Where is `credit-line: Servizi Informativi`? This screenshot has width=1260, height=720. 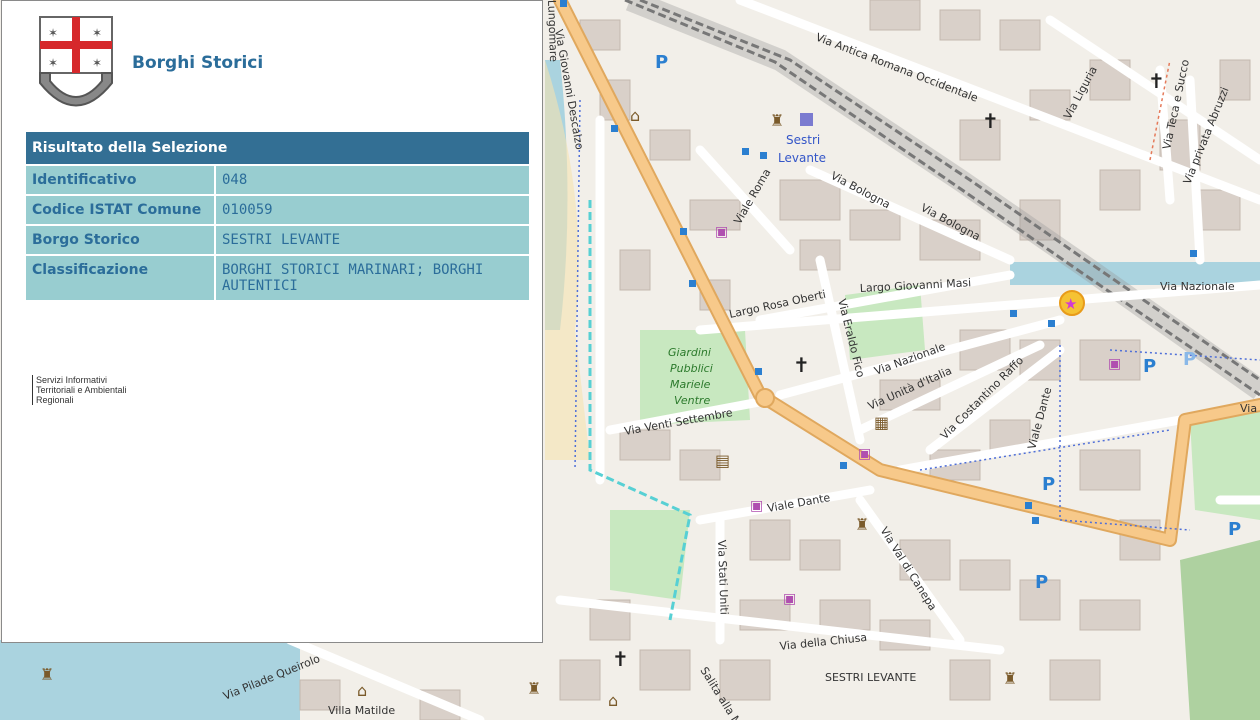
credit-line: Servizi Informativi is located at coordinates (72, 380).